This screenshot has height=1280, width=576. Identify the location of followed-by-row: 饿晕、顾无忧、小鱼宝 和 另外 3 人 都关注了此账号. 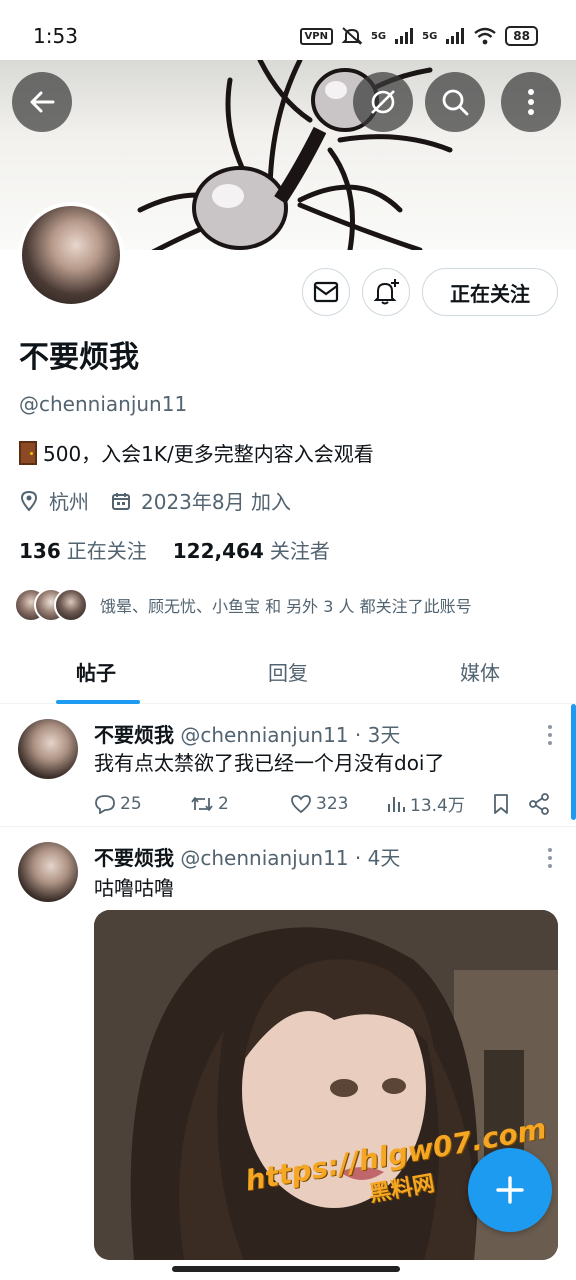
(243, 605).